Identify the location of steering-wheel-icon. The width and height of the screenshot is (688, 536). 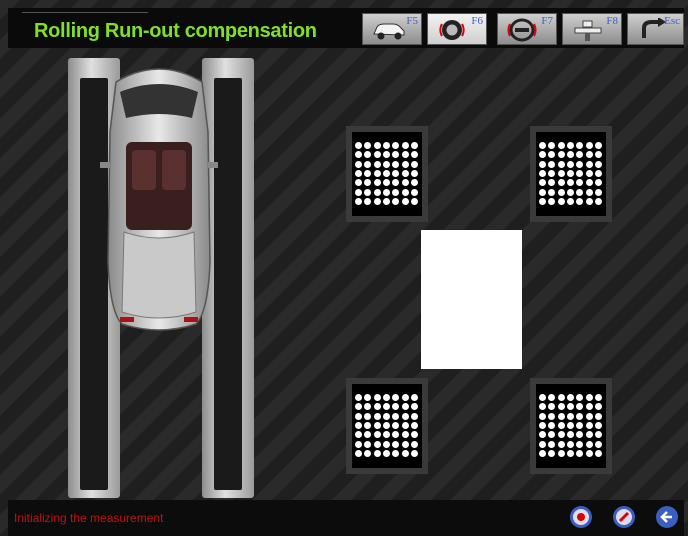
(522, 30).